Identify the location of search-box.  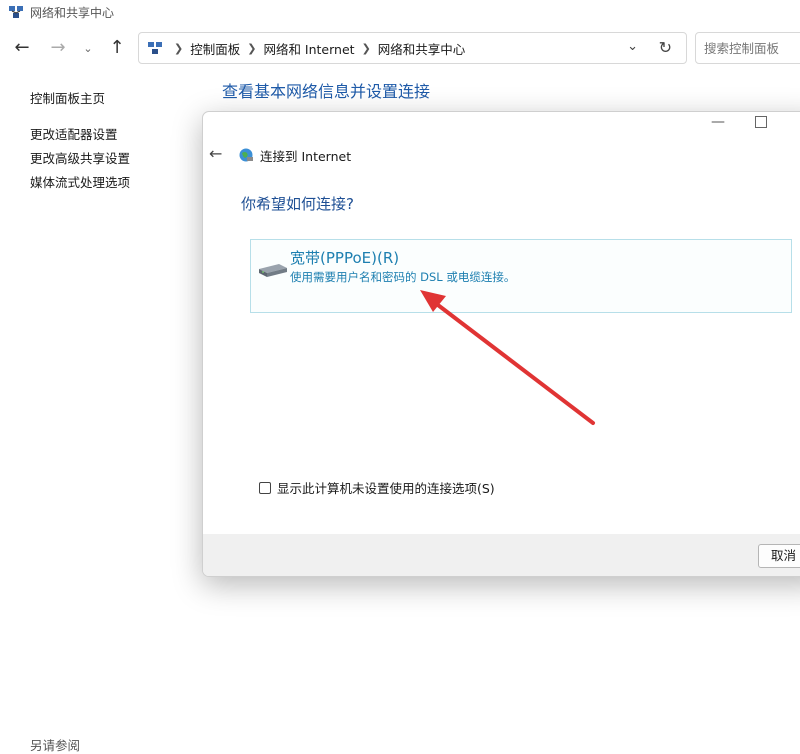
(747, 48).